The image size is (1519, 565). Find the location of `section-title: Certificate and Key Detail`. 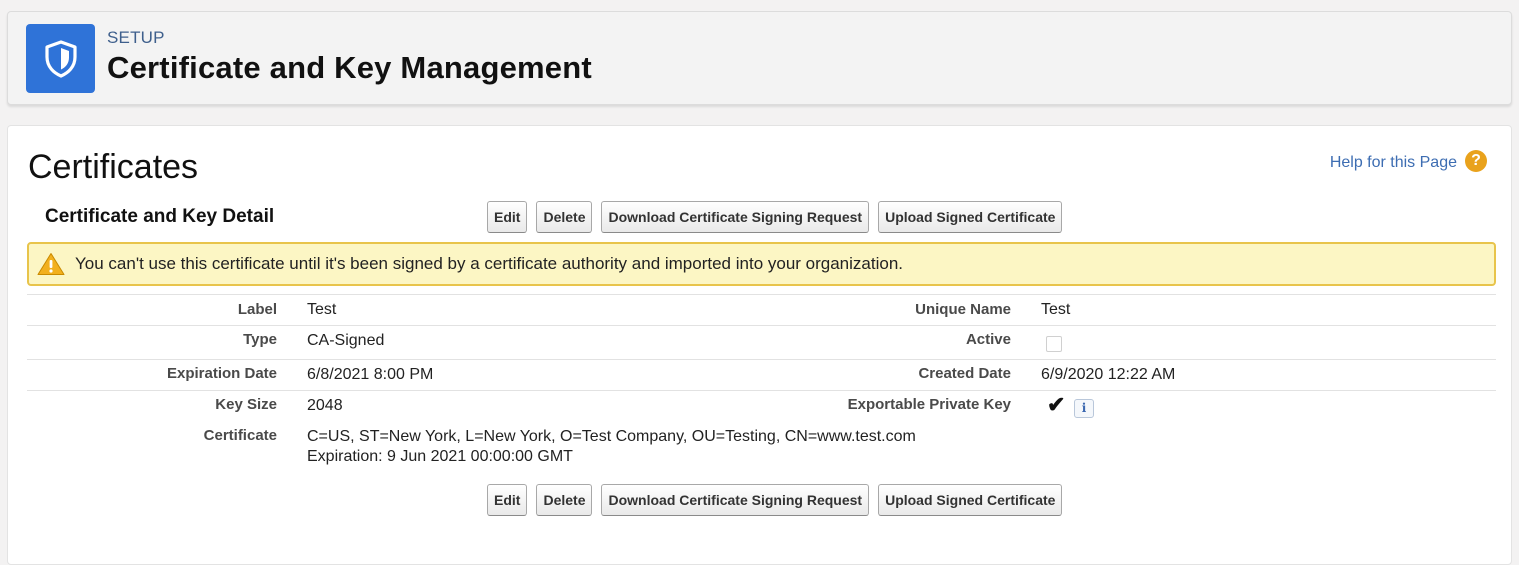

section-title: Certificate and Key Detail is located at coordinates (160, 216).